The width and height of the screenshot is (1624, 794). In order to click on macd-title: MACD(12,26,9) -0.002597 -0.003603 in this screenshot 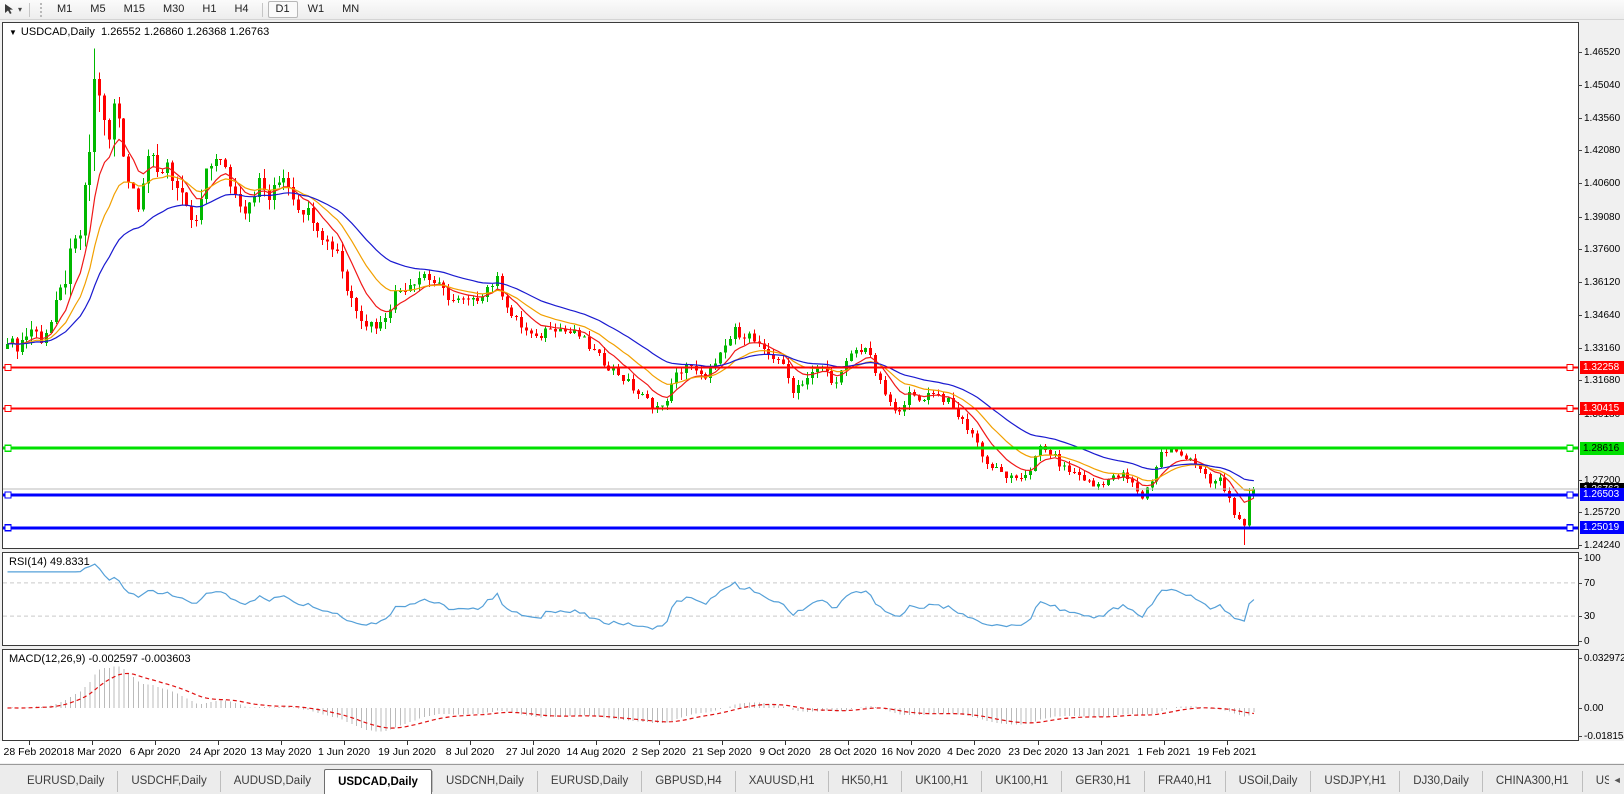, I will do `click(100, 659)`.